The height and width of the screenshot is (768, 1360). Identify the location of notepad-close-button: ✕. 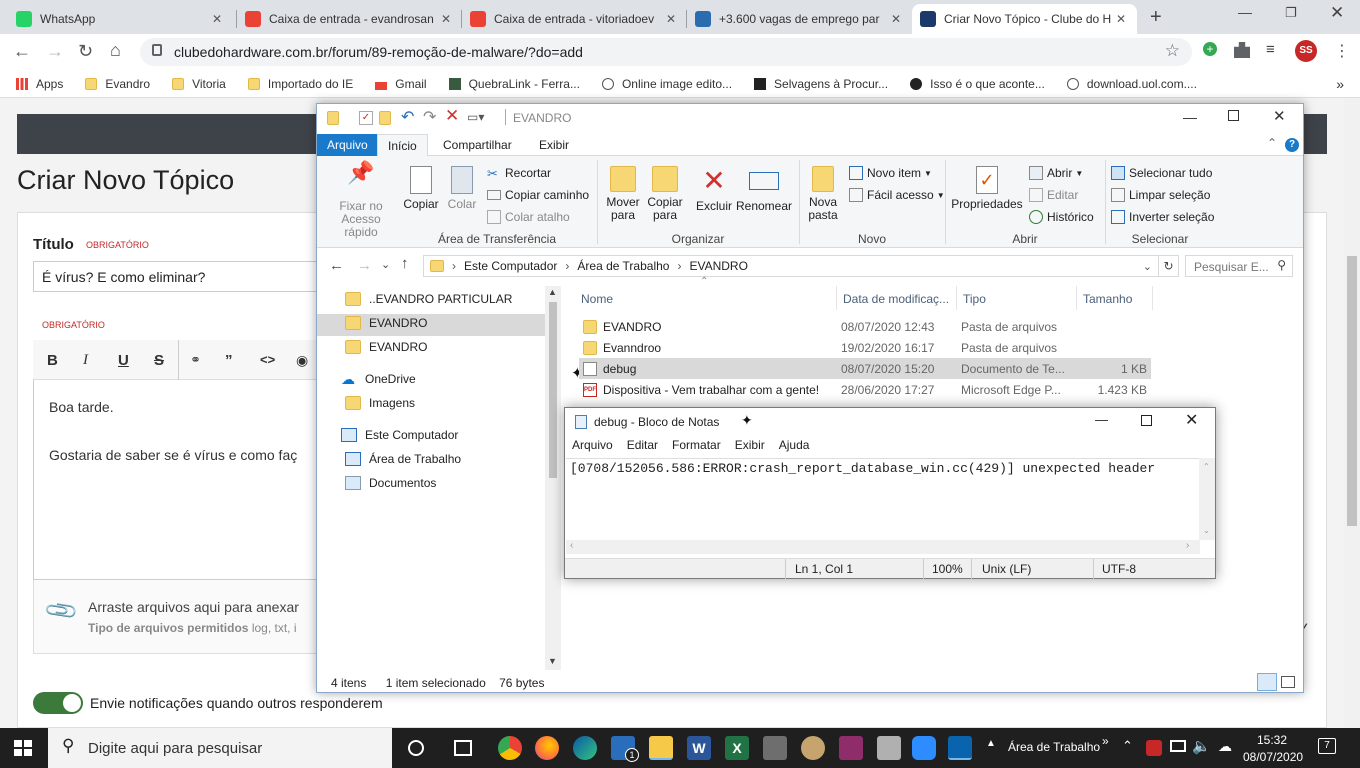
(1191, 420).